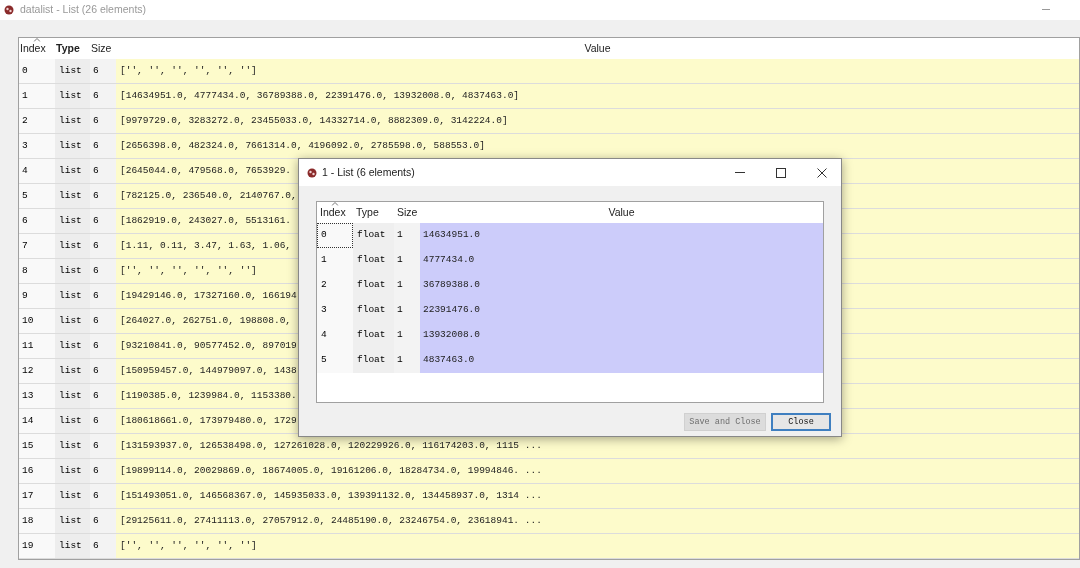  Describe the element at coordinates (621, 260) in the screenshot. I see `table-cell: 4777434.0` at that location.